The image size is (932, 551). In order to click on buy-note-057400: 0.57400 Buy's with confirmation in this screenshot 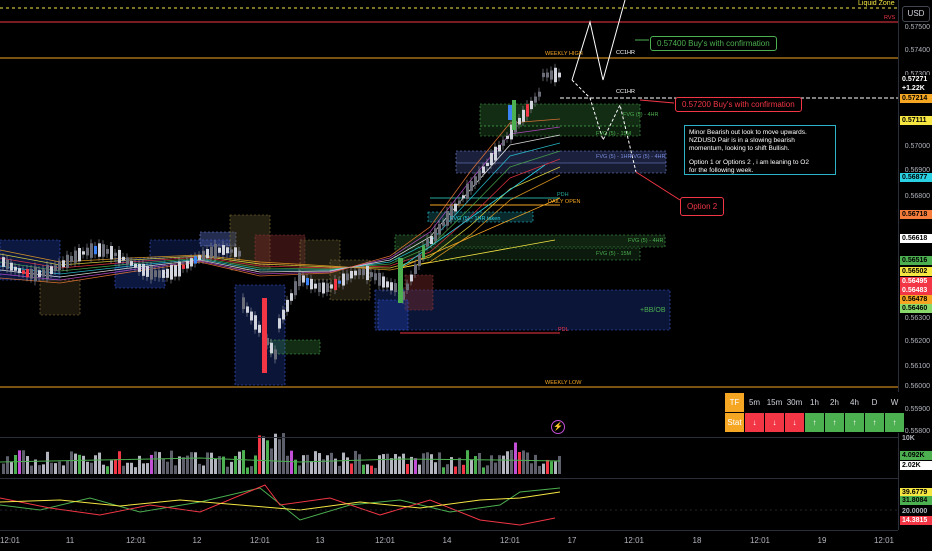, I will do `click(713, 43)`.